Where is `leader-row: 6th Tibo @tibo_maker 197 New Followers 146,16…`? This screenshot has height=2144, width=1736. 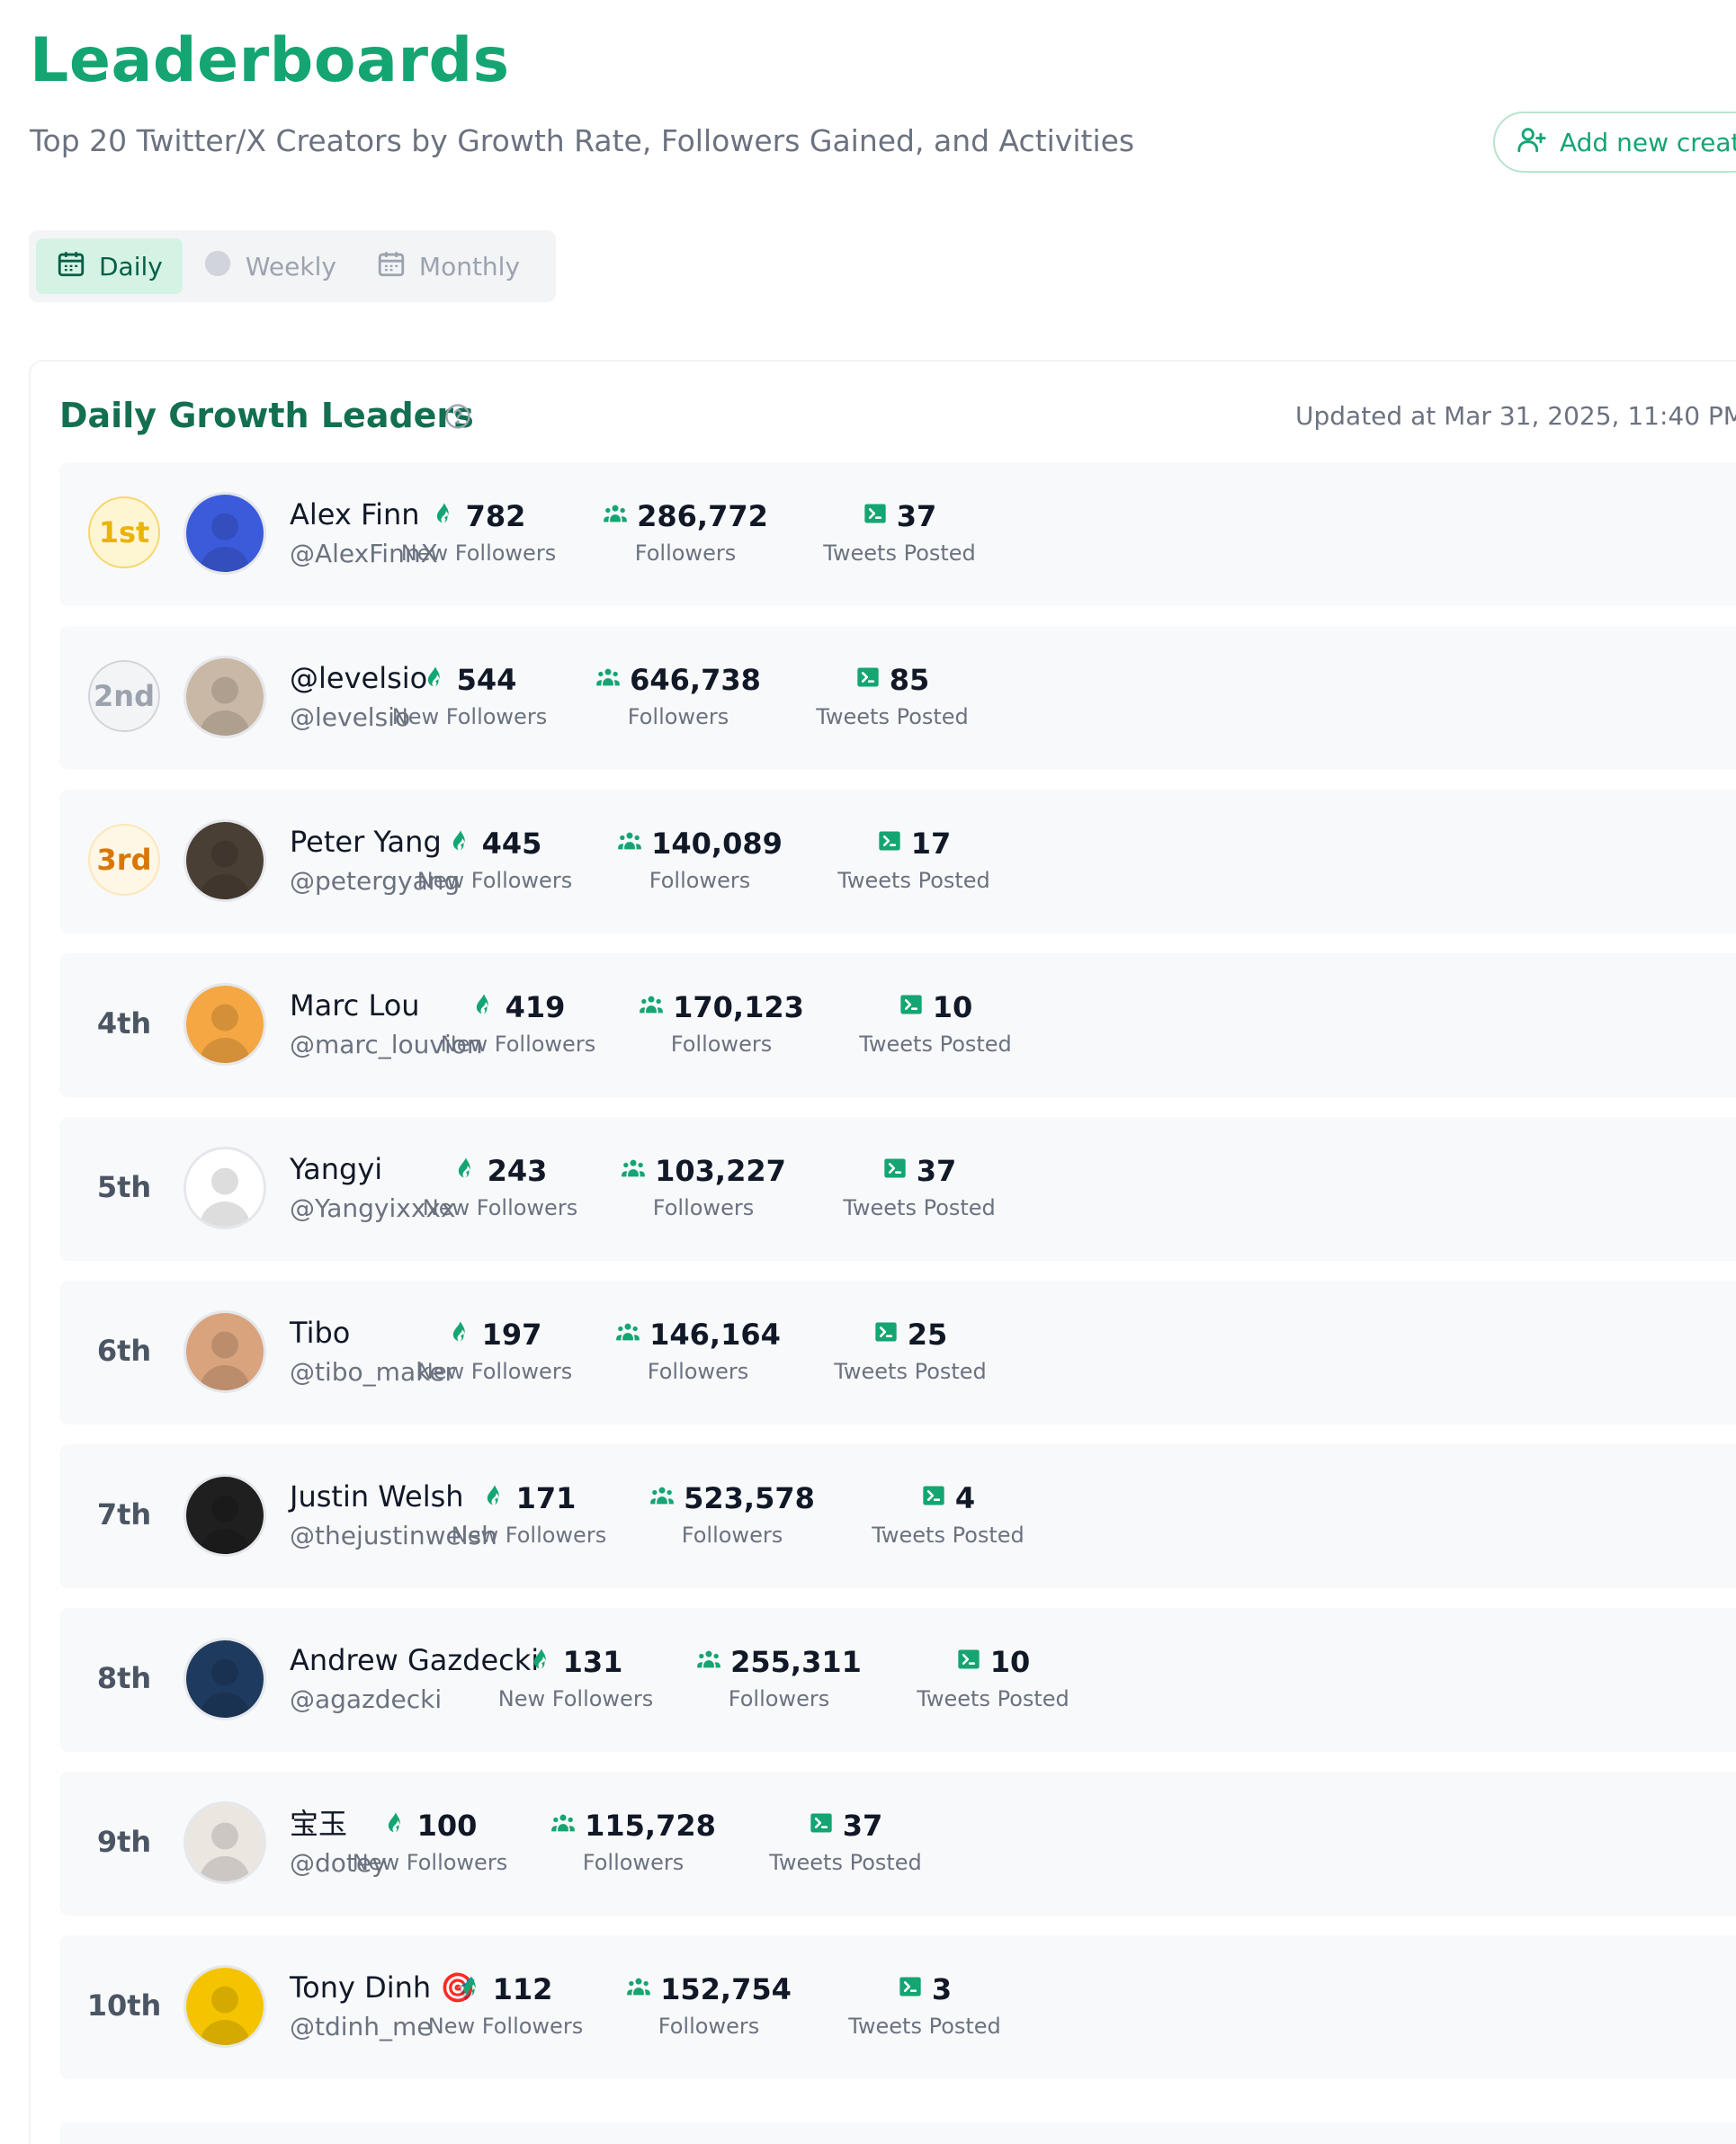
leader-row: 6th Tibo @tibo_maker 197 New Followers 146,16… is located at coordinates (897, 1353).